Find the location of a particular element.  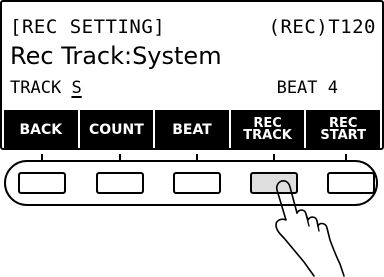

softkey-back-label: BACK is located at coordinates (41, 130).